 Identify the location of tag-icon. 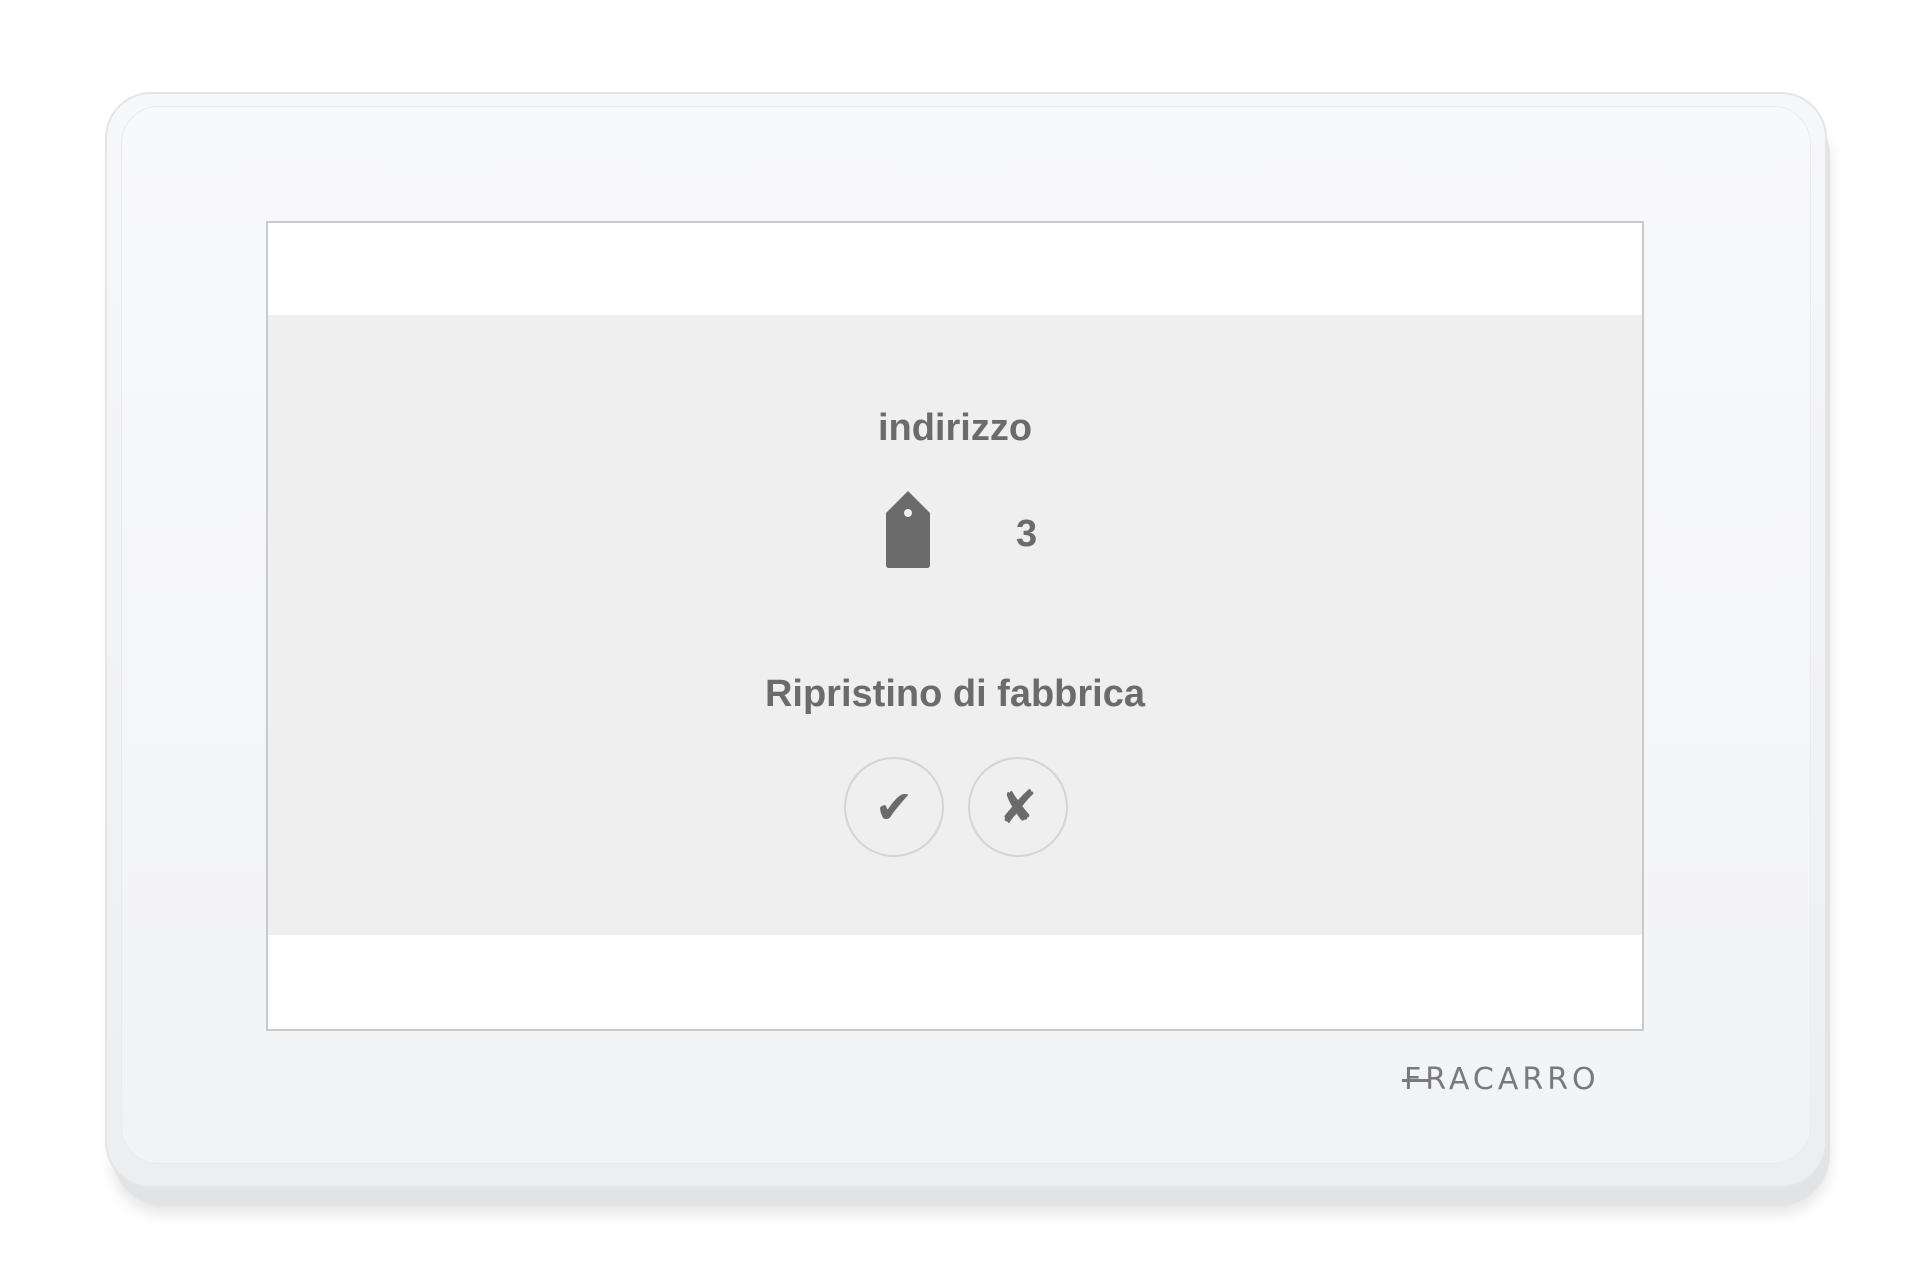
(908, 529).